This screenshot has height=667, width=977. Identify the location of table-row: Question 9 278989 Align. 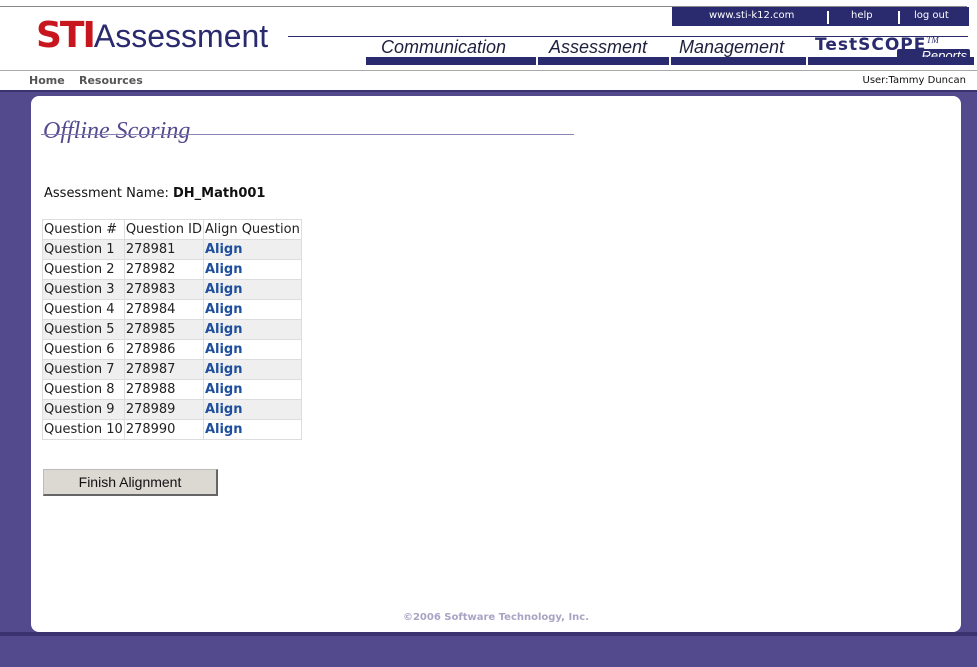
(172, 409).